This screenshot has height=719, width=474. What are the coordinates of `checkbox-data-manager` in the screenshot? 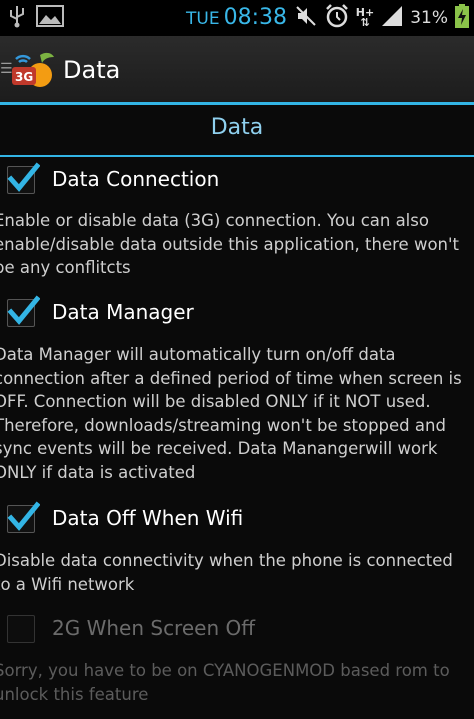 It's located at (23, 311).